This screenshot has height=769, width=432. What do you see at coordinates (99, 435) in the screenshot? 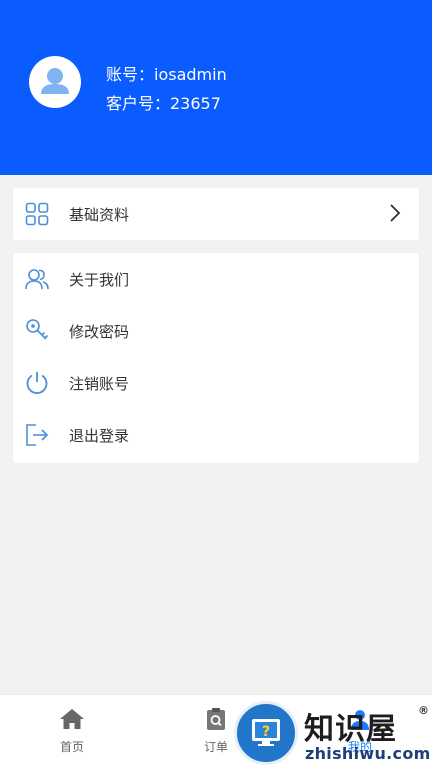
I see `menu-item-label: 退出登录` at bounding box center [99, 435].